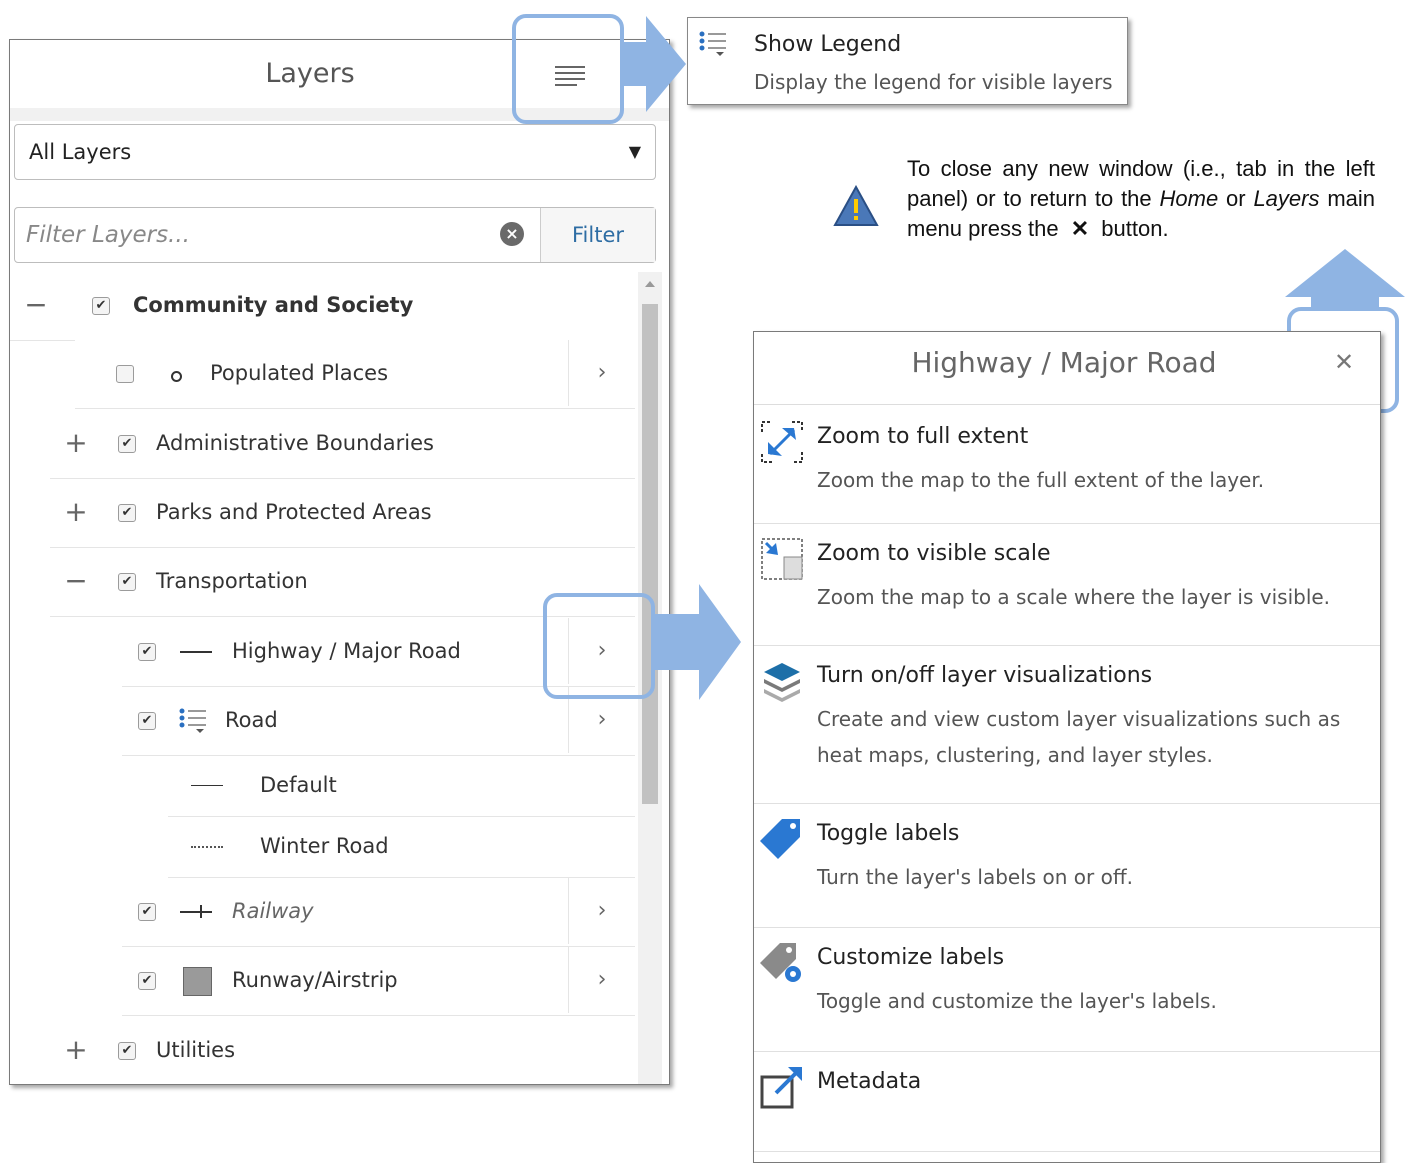 Image resolution: width=1408 pixels, height=1163 pixels. Describe the element at coordinates (923, 436) in the screenshot. I see `option-title: Zoom to full extent` at that location.